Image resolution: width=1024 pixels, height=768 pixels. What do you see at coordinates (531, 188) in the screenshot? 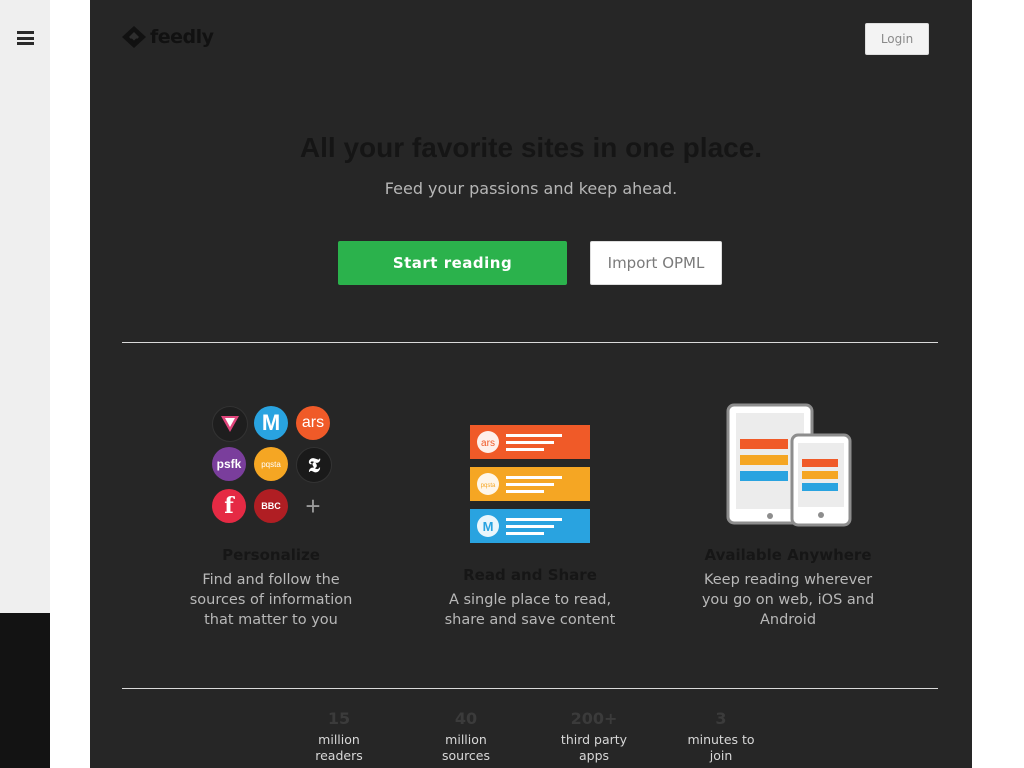
I see `page-subline: Feed your passions and keep ahead.` at bounding box center [531, 188].